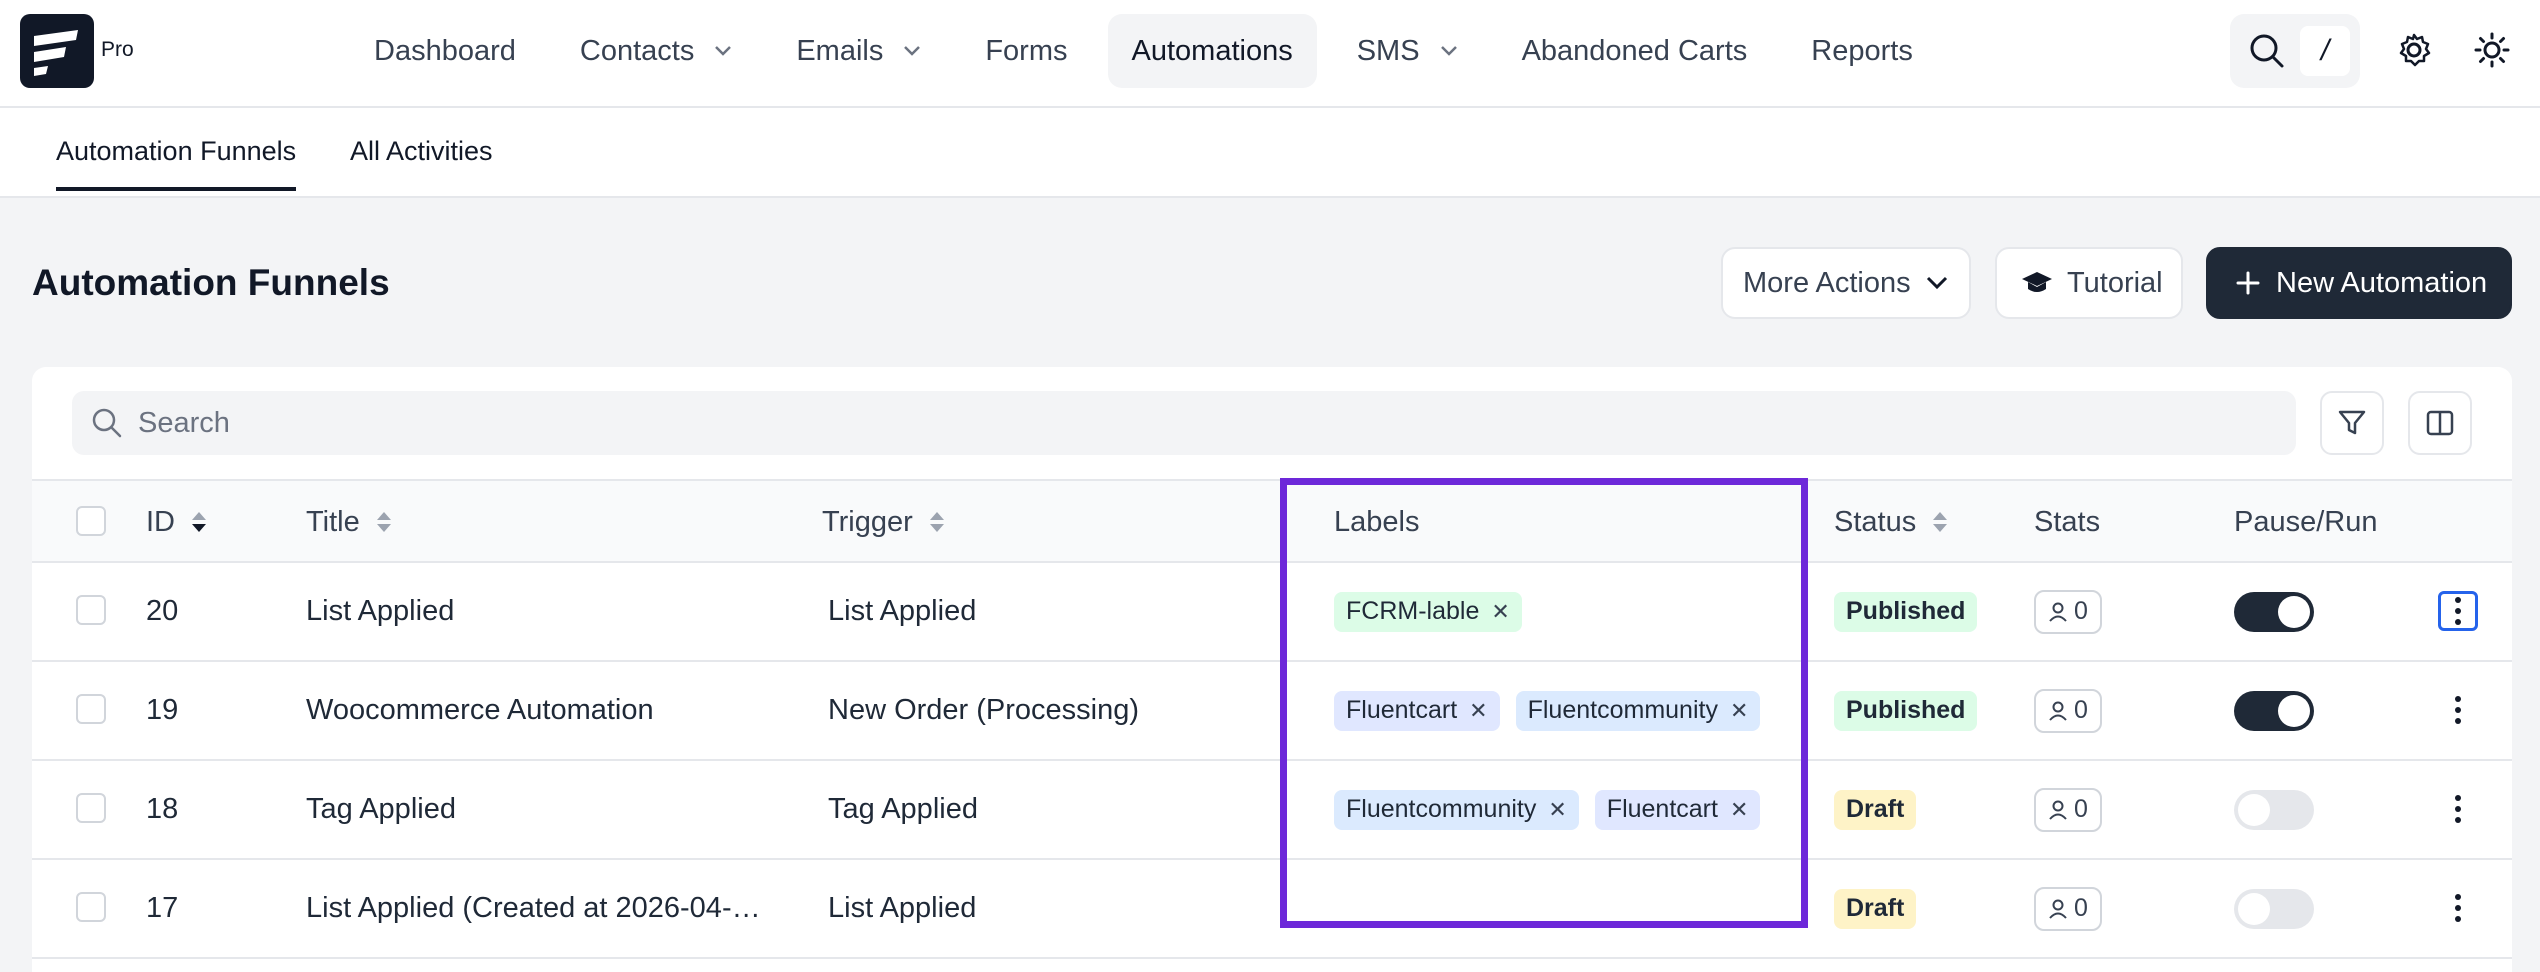 Image resolution: width=2540 pixels, height=972 pixels. What do you see at coordinates (162, 809) in the screenshot?
I see `row-id: 18` at bounding box center [162, 809].